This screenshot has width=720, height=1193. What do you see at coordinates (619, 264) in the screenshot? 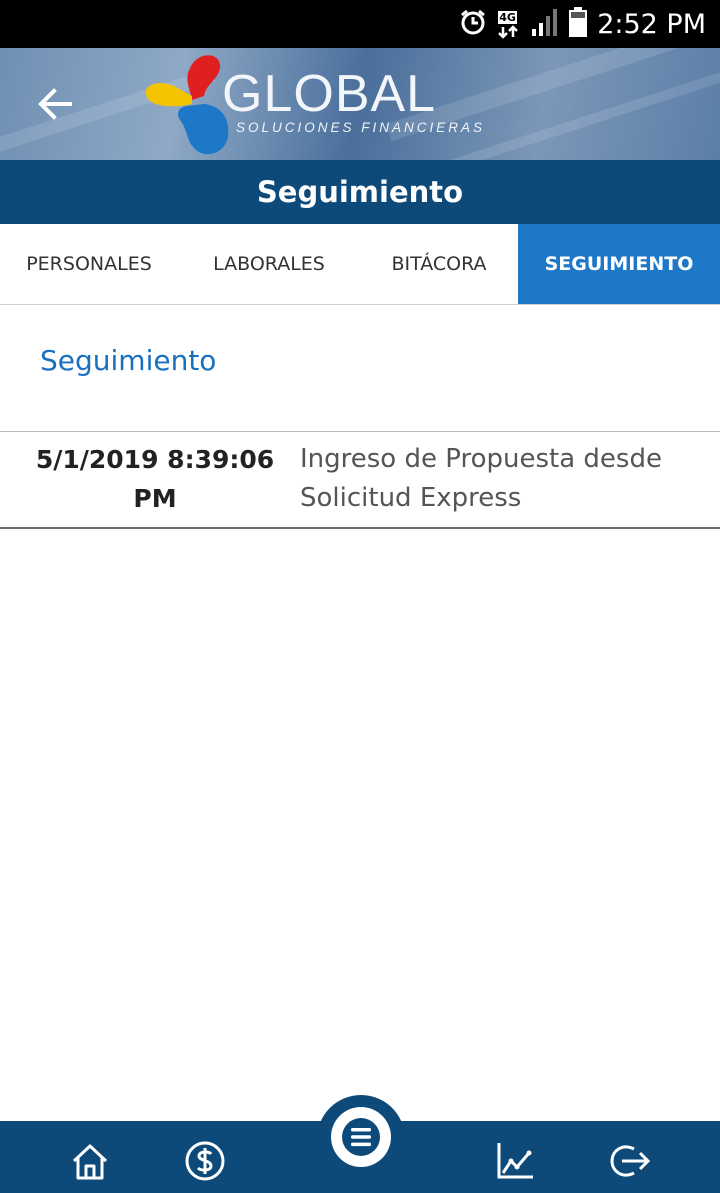
I see `tab-seguimiento: SEGUIMIENTO` at bounding box center [619, 264].